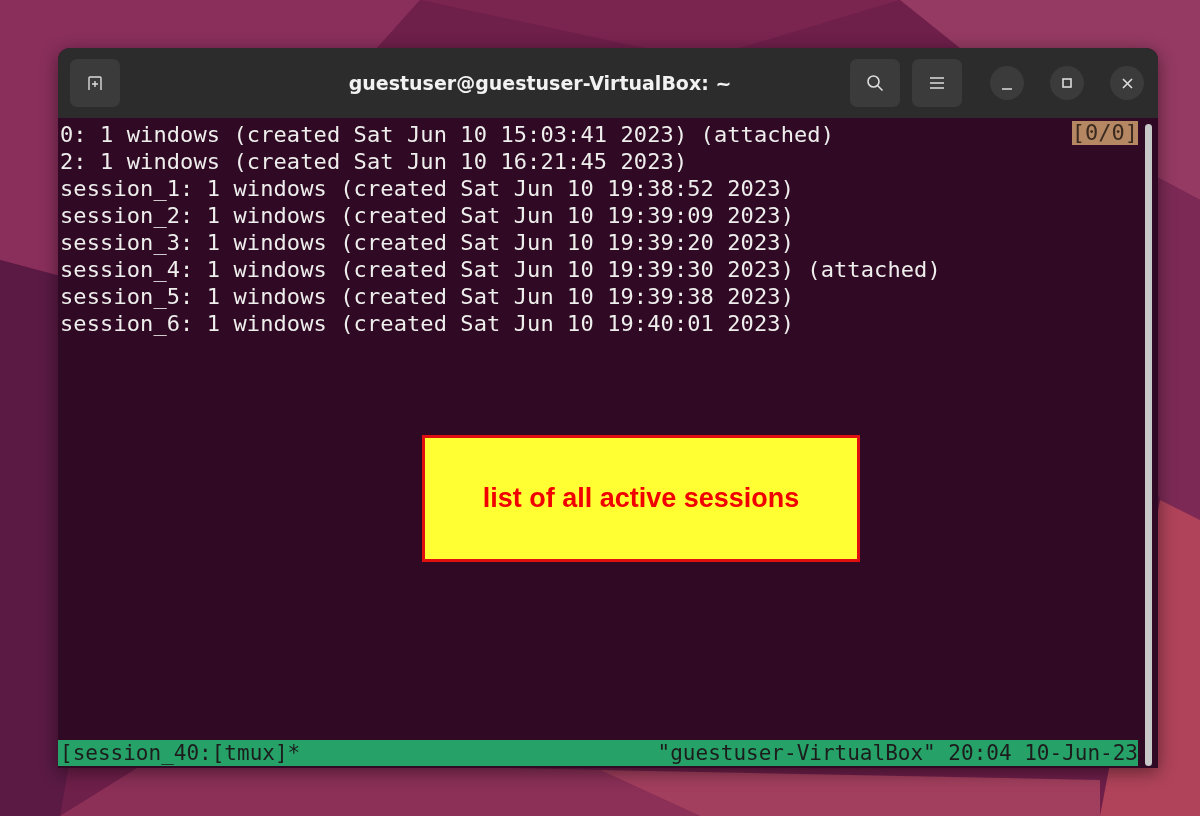 This screenshot has width=1200, height=816. What do you see at coordinates (447, 134) in the screenshot?
I see `terminal-line: 0: 1 windows (created Sat Jun 10 15:03:41 2023) (attached)` at bounding box center [447, 134].